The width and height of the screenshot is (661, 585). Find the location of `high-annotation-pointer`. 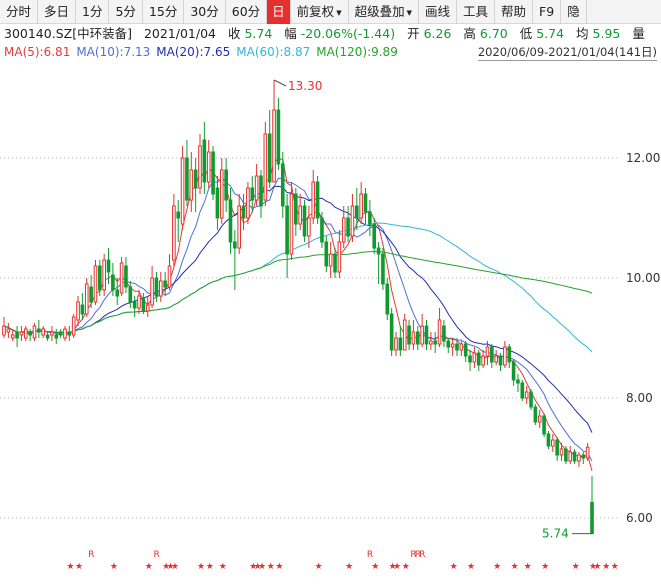

high-annotation-pointer is located at coordinates (280, 83).